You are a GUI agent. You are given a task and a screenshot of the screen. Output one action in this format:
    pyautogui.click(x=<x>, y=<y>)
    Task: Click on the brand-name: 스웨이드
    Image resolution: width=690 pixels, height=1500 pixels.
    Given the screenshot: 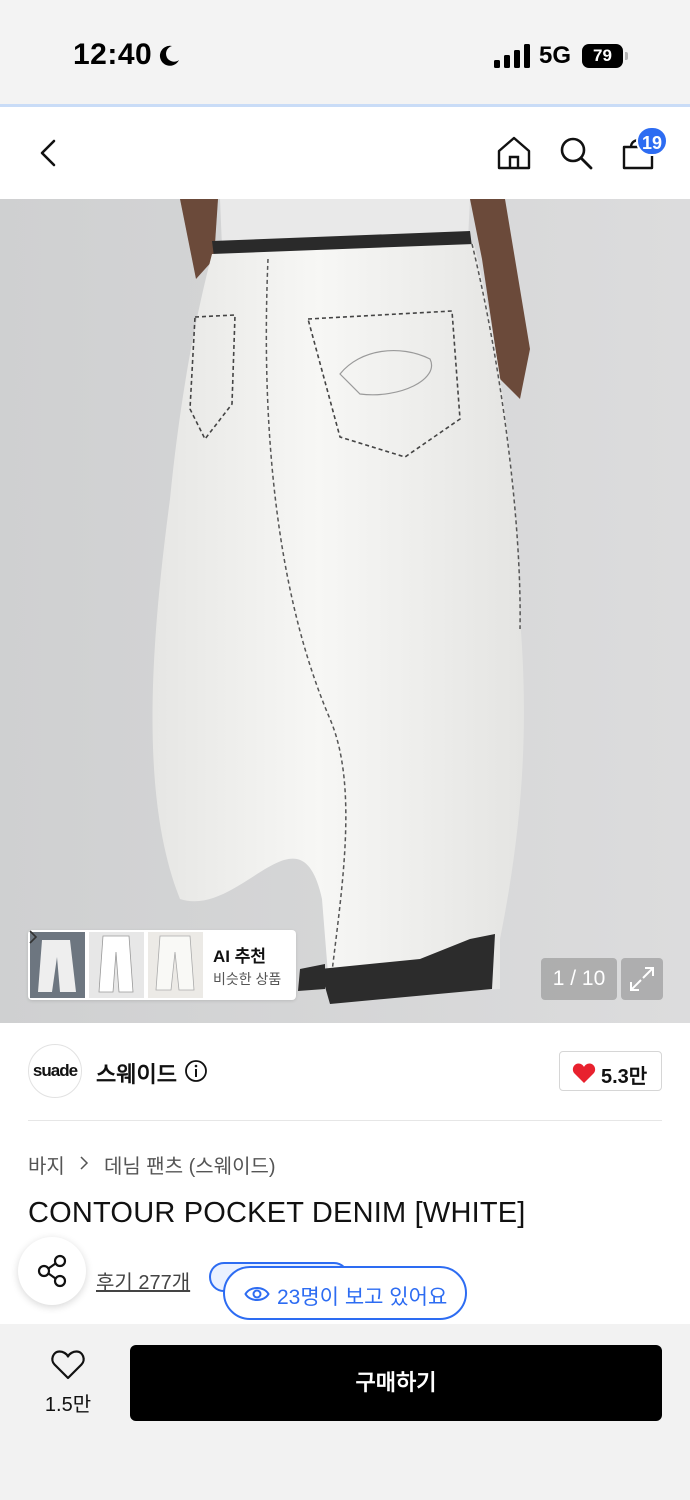 What is the action you would take?
    pyautogui.click(x=136, y=1073)
    